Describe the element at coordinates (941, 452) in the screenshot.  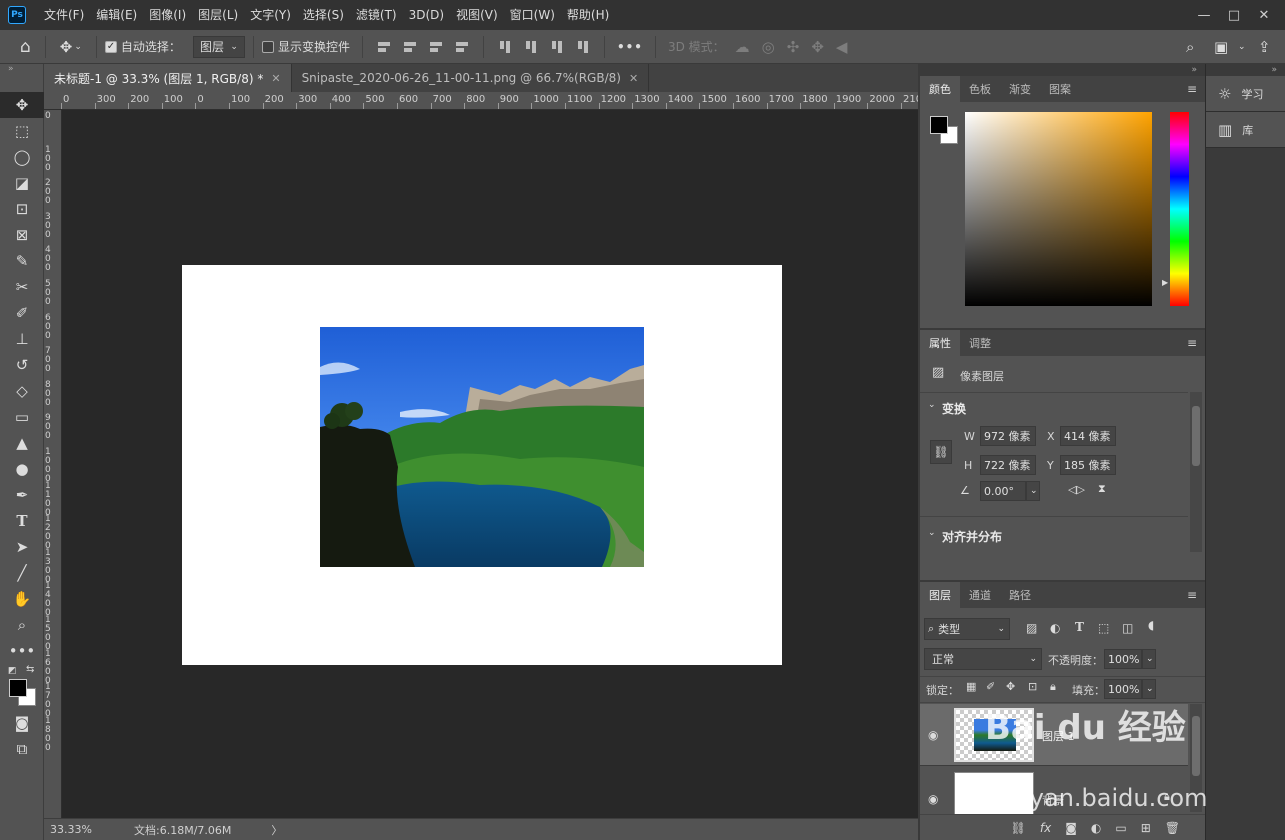
I see `link-dimensions-icon: ⛓` at that location.